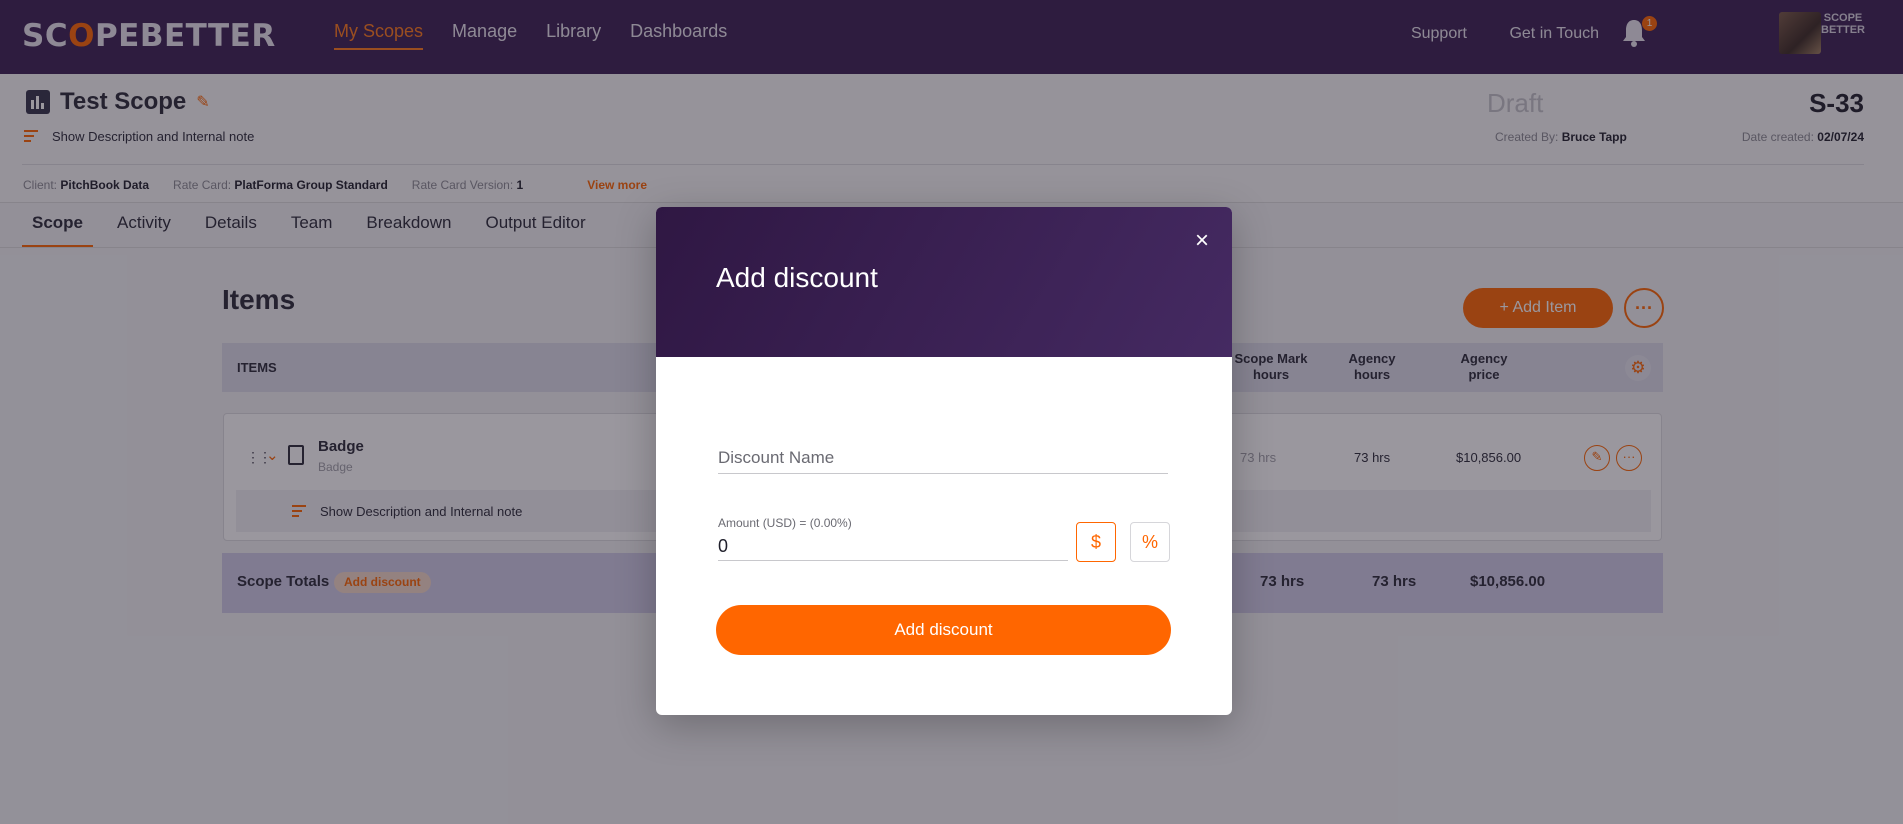 Image resolution: width=1903 pixels, height=824 pixels. I want to click on modal-title: Add discount, so click(797, 277).